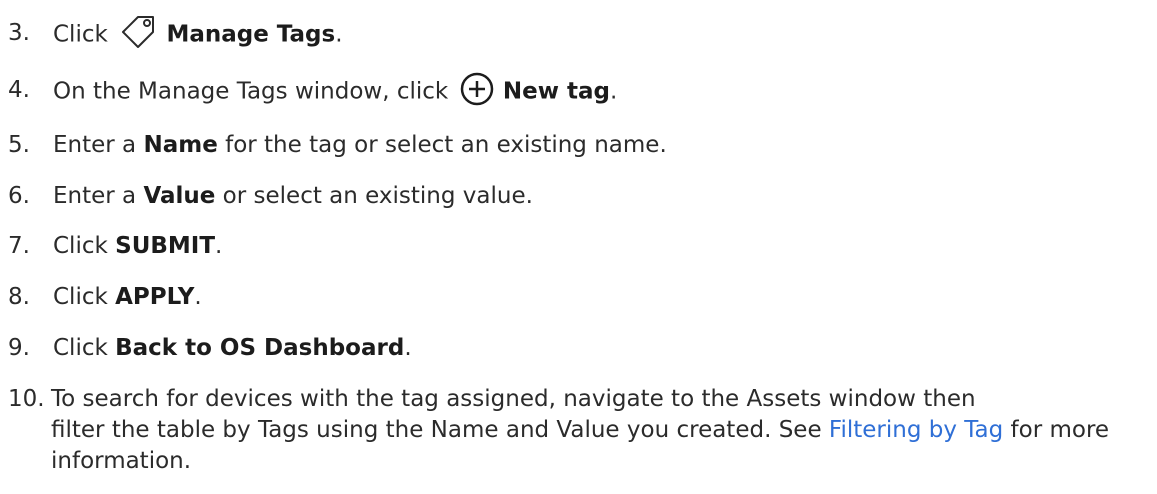 This screenshot has width=1157, height=494. What do you see at coordinates (19, 33) in the screenshot?
I see `step-number: 3.` at bounding box center [19, 33].